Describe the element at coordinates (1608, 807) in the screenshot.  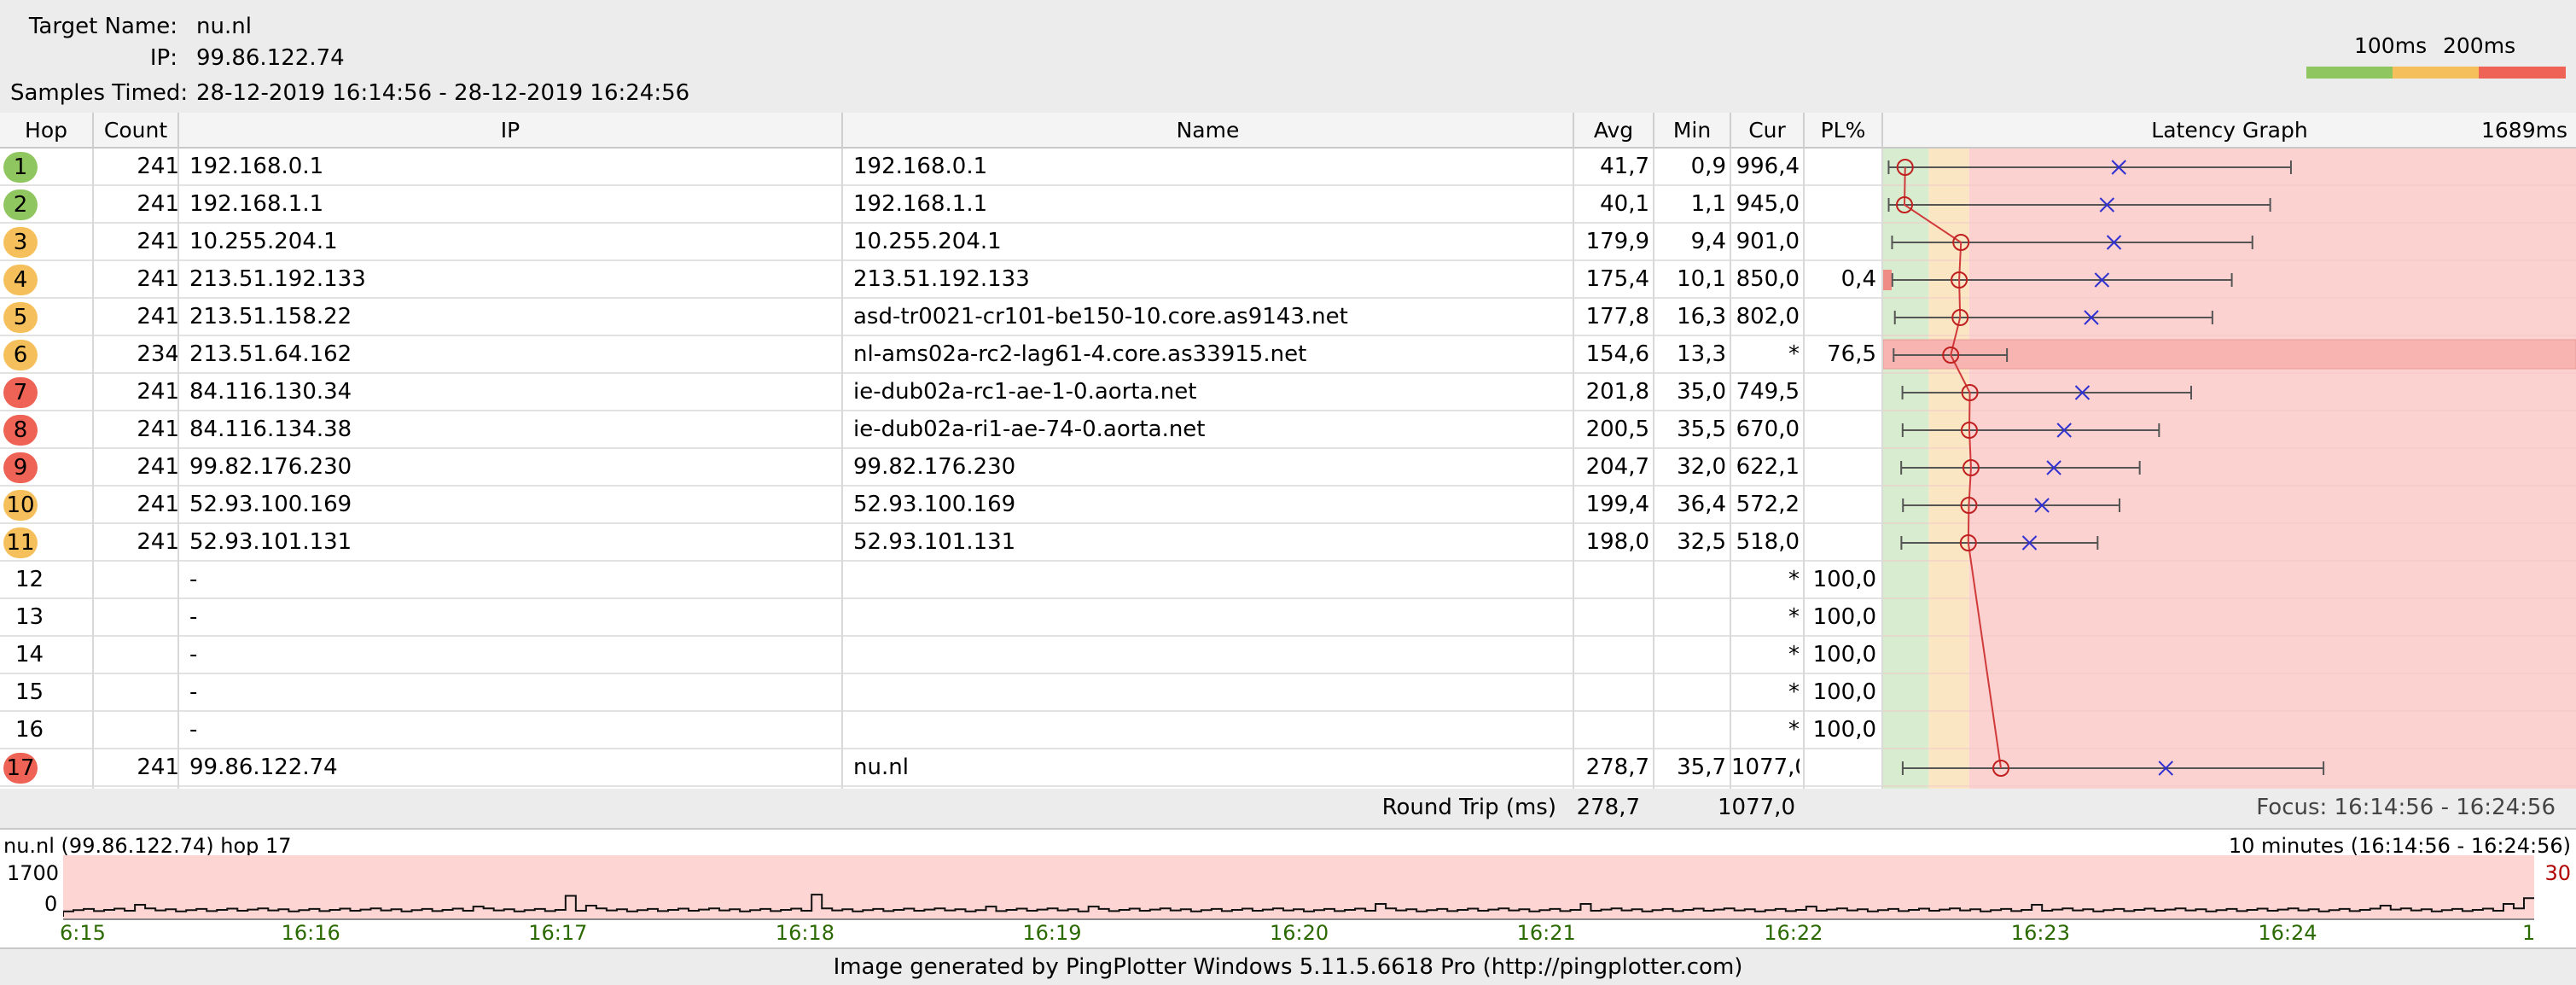
I see `round-trip-avg: 278,7` at that location.